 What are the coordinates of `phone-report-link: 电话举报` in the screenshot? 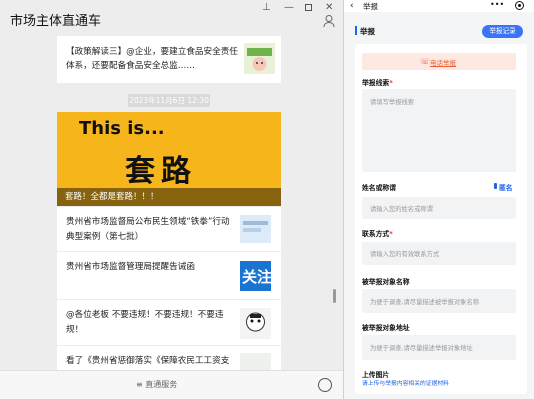 It's located at (443, 63).